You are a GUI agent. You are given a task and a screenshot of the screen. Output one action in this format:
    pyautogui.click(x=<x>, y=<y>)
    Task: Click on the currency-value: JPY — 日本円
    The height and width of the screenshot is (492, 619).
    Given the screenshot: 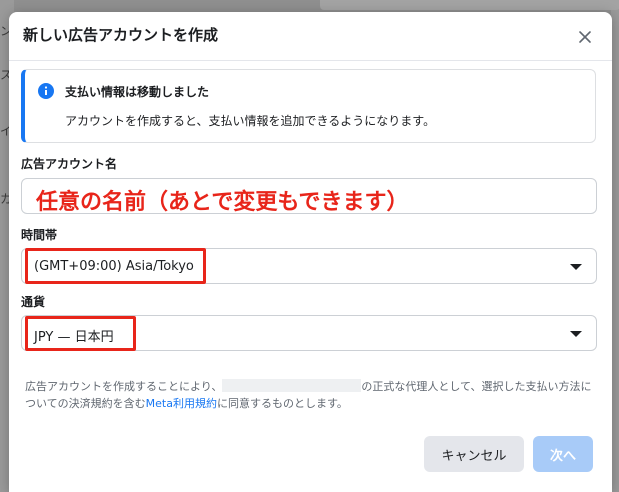 What is the action you would take?
    pyautogui.click(x=74, y=337)
    